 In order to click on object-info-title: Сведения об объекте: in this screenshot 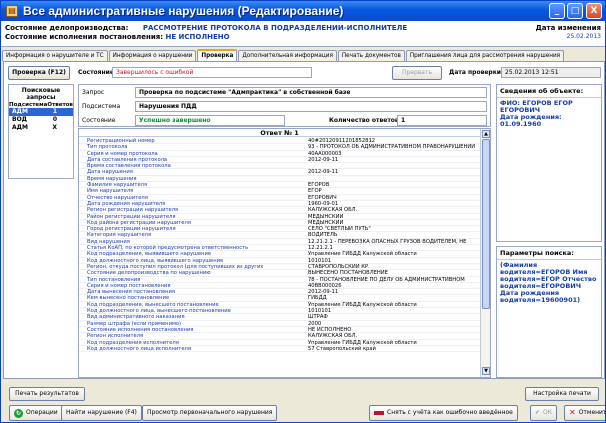, I will do `click(549, 91)`.